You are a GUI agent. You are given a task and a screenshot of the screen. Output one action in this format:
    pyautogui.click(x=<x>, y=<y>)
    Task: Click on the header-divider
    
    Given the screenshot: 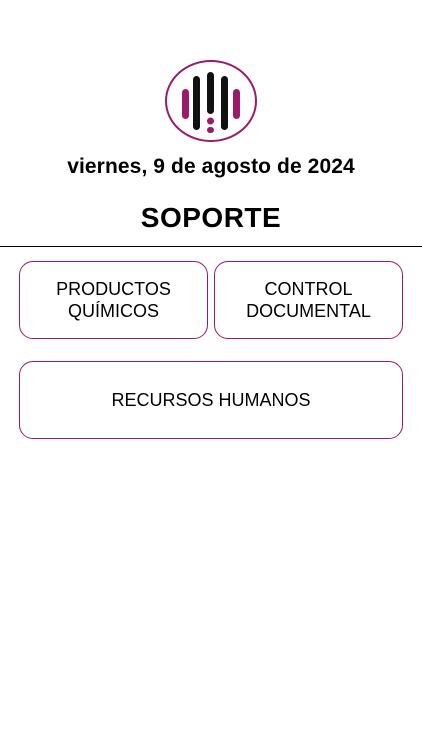 What is the action you would take?
    pyautogui.click(x=211, y=246)
    